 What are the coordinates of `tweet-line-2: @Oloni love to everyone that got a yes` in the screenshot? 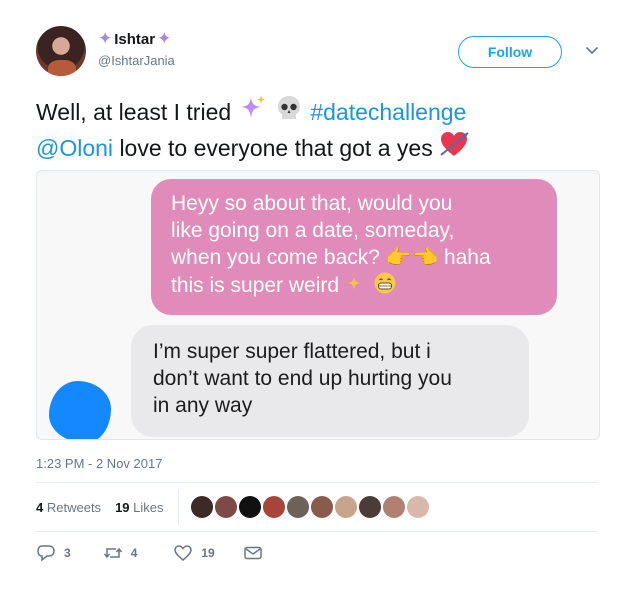 It's located at (319, 147).